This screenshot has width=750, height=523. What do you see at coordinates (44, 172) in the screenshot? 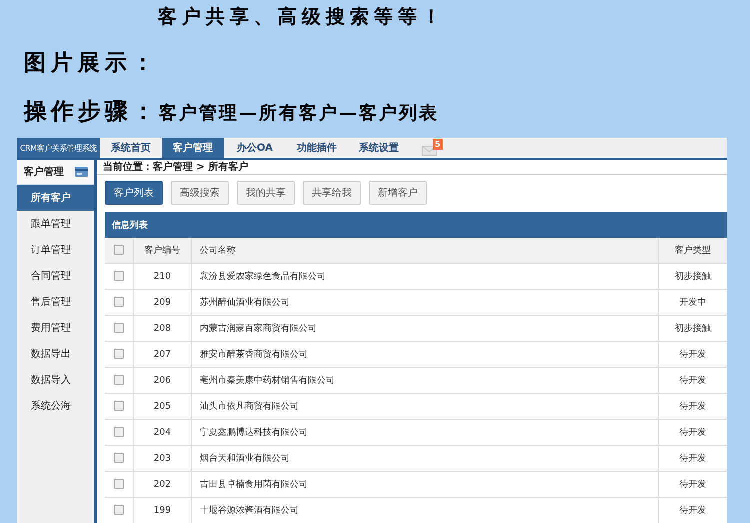
I see `sidebar-title: 客户管理` at bounding box center [44, 172].